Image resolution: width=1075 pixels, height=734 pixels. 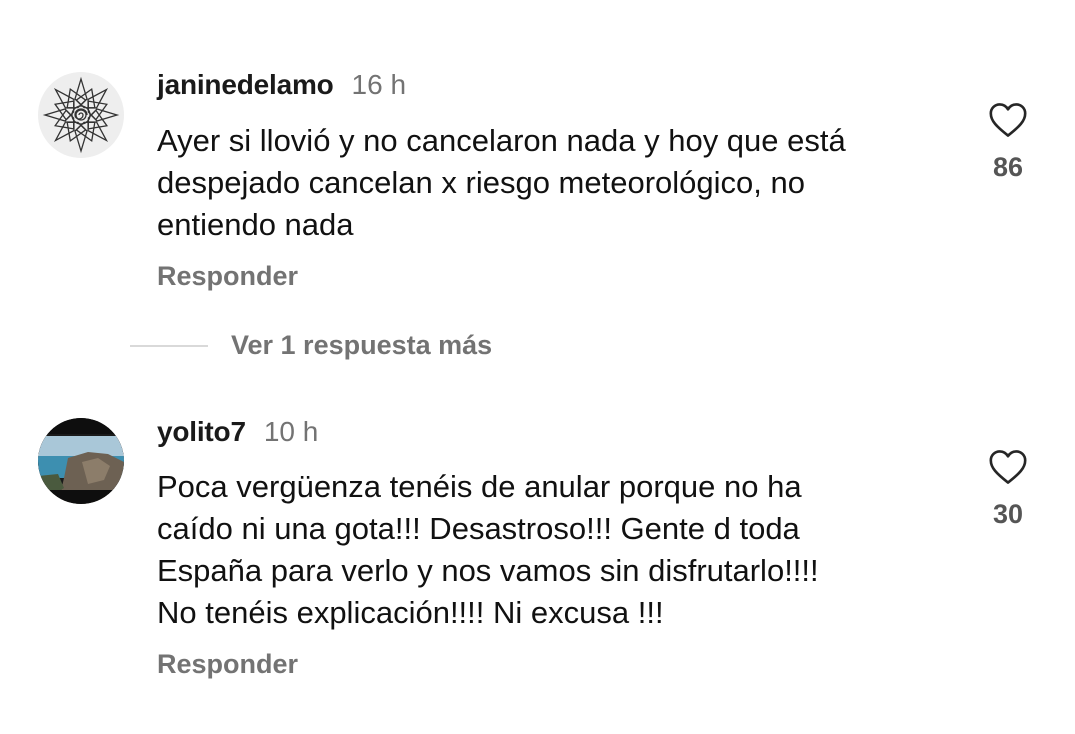 I want to click on like-control: 30, so click(x=1008, y=489).